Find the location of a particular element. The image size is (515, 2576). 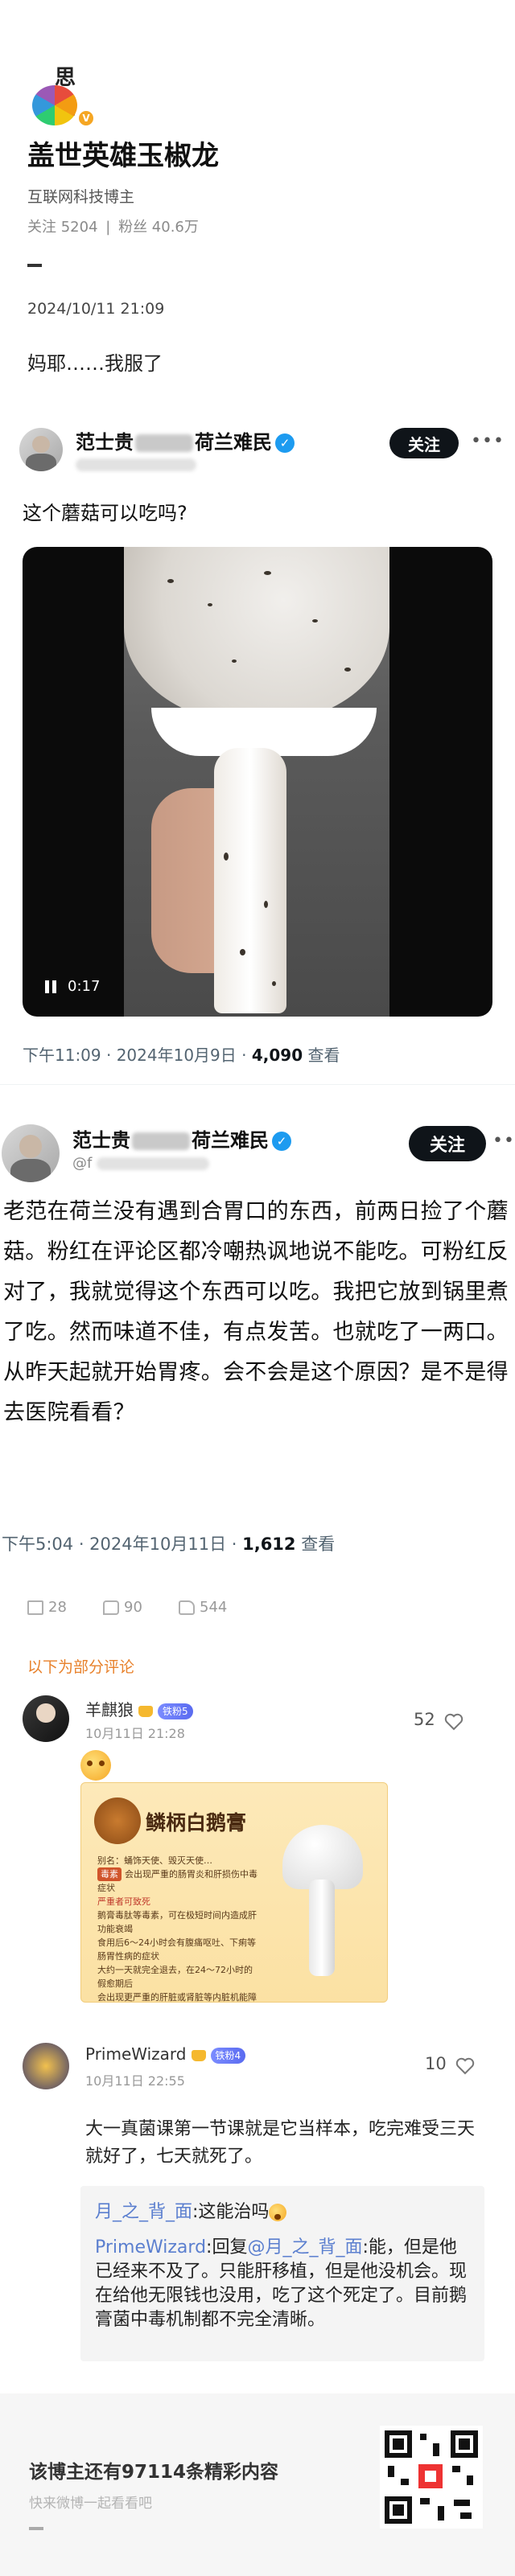

tweet1-meta-time: 下午11:09 · 2024年10月9日 · is located at coordinates (137, 1055).